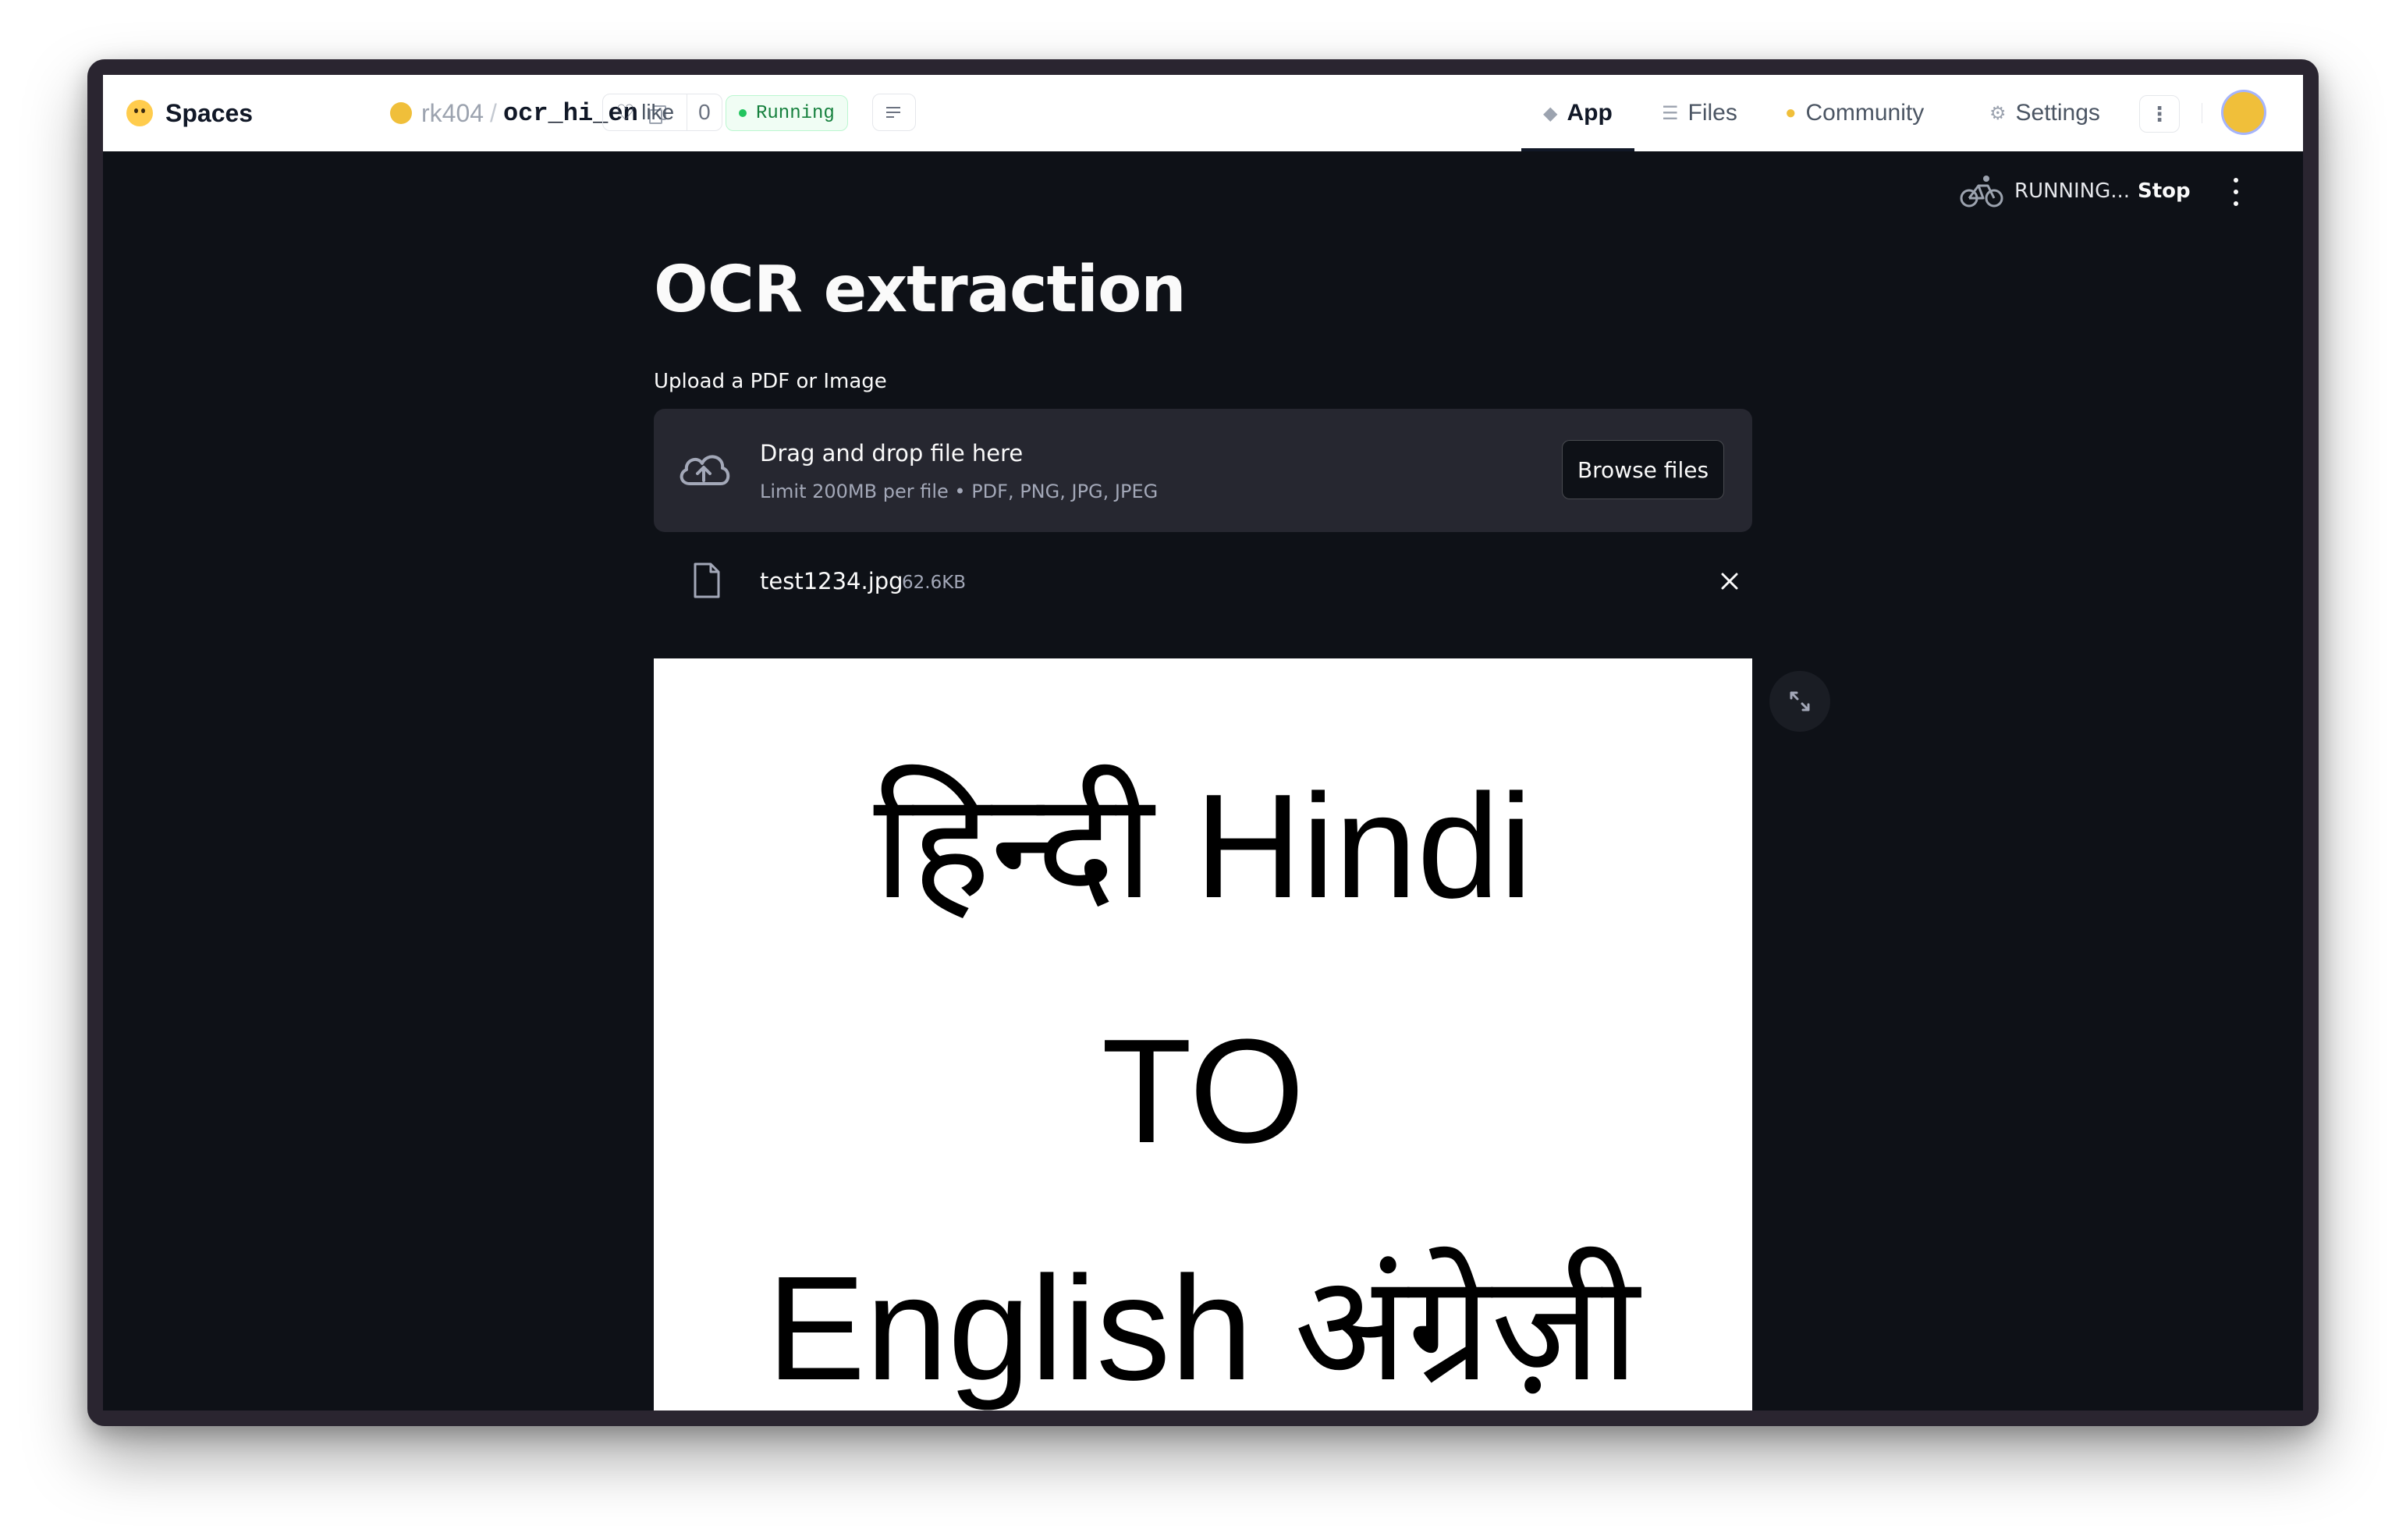  I want to click on main-menu-icon, so click(2236, 192).